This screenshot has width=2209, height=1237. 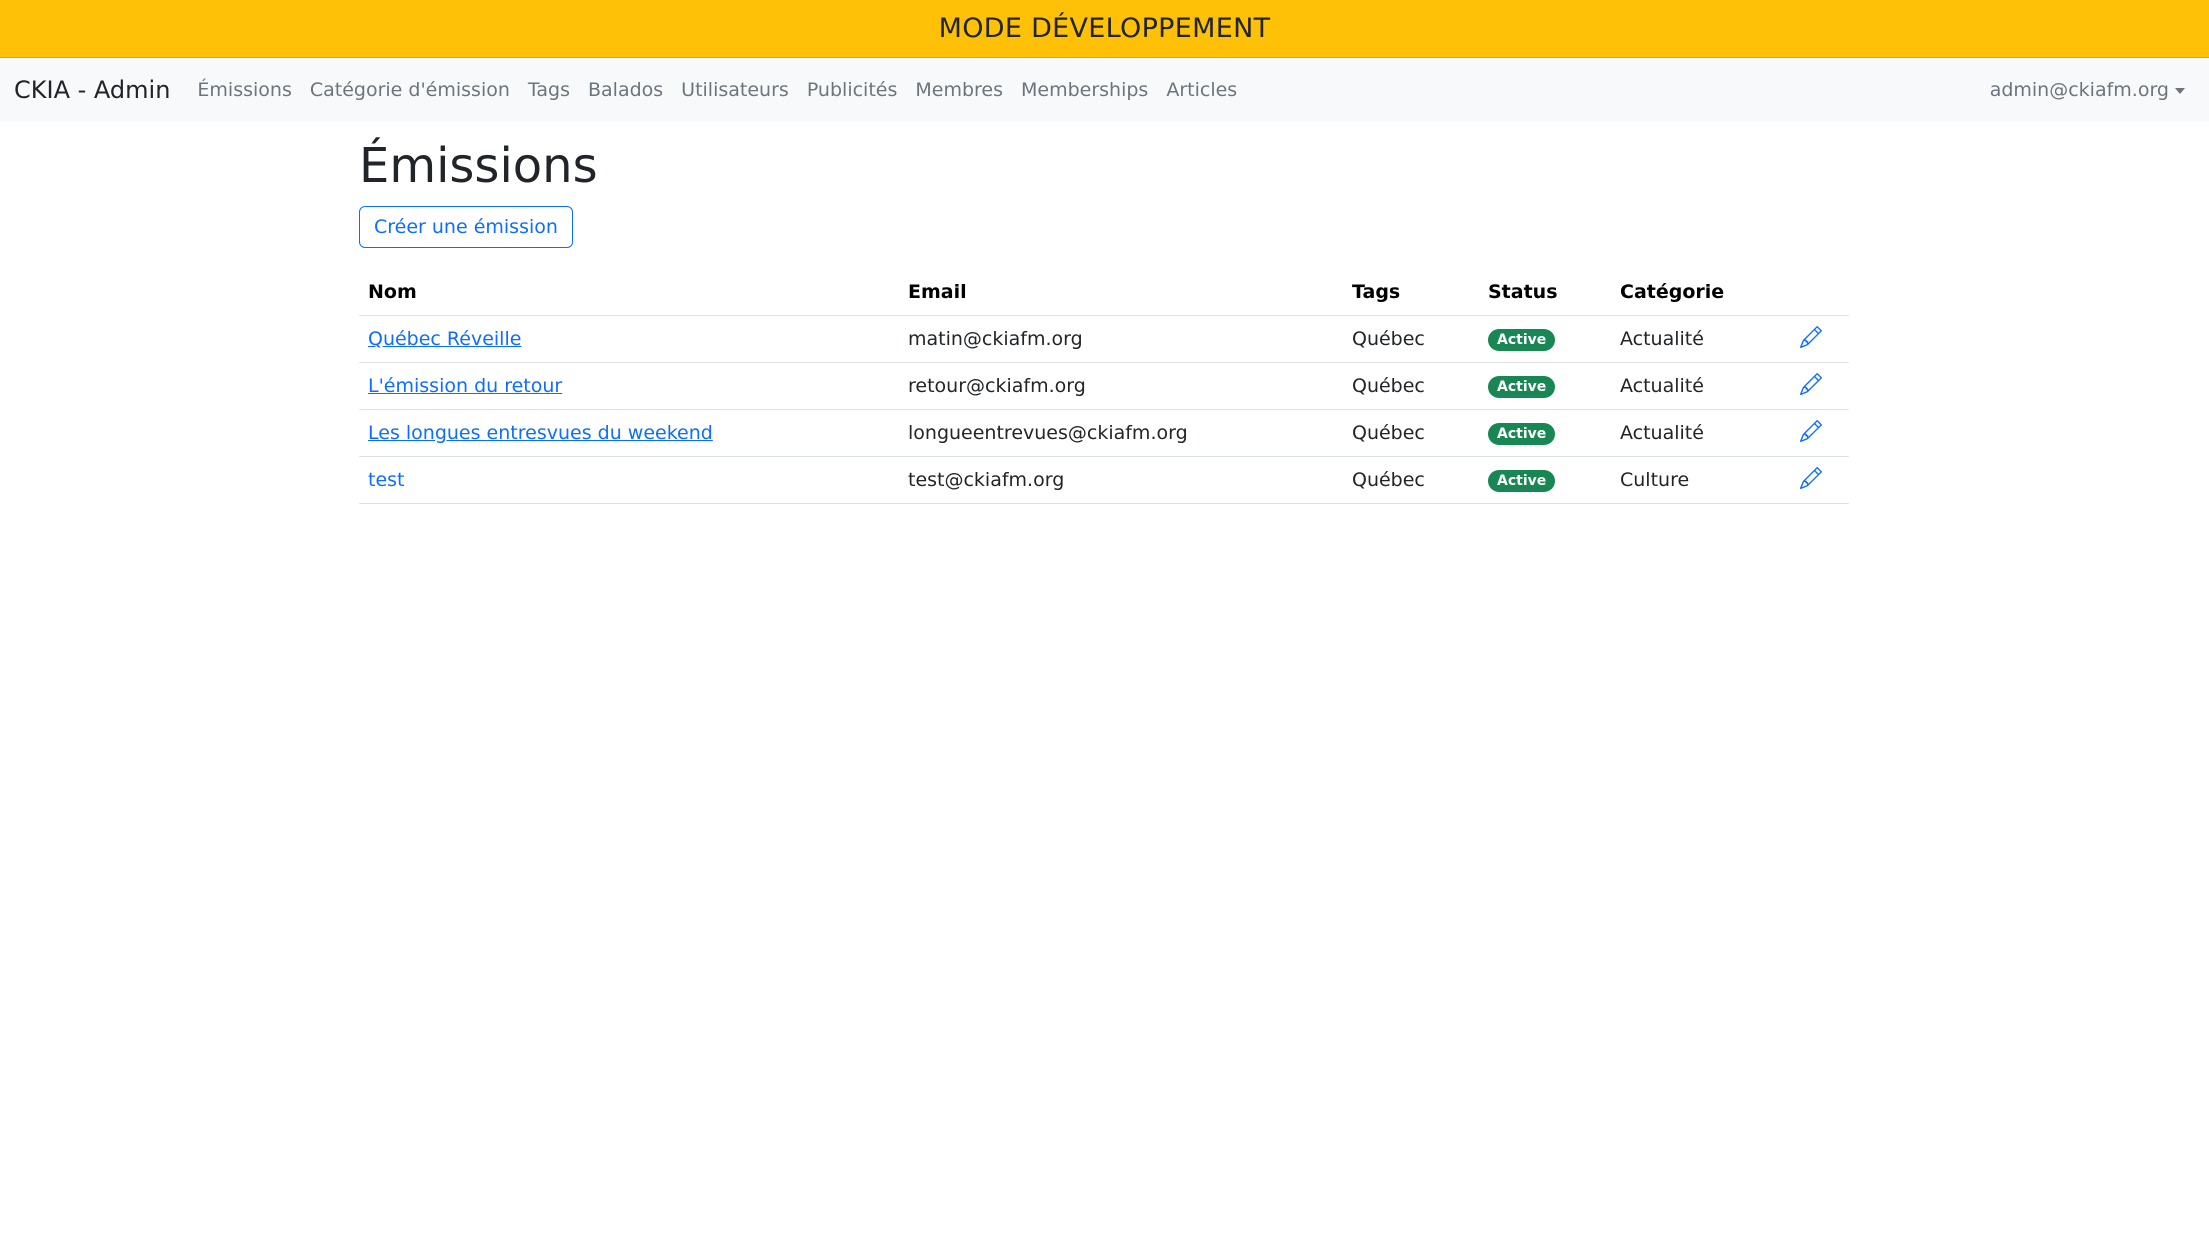 I want to click on nav-link-memberships: Memberships, so click(x=1084, y=90).